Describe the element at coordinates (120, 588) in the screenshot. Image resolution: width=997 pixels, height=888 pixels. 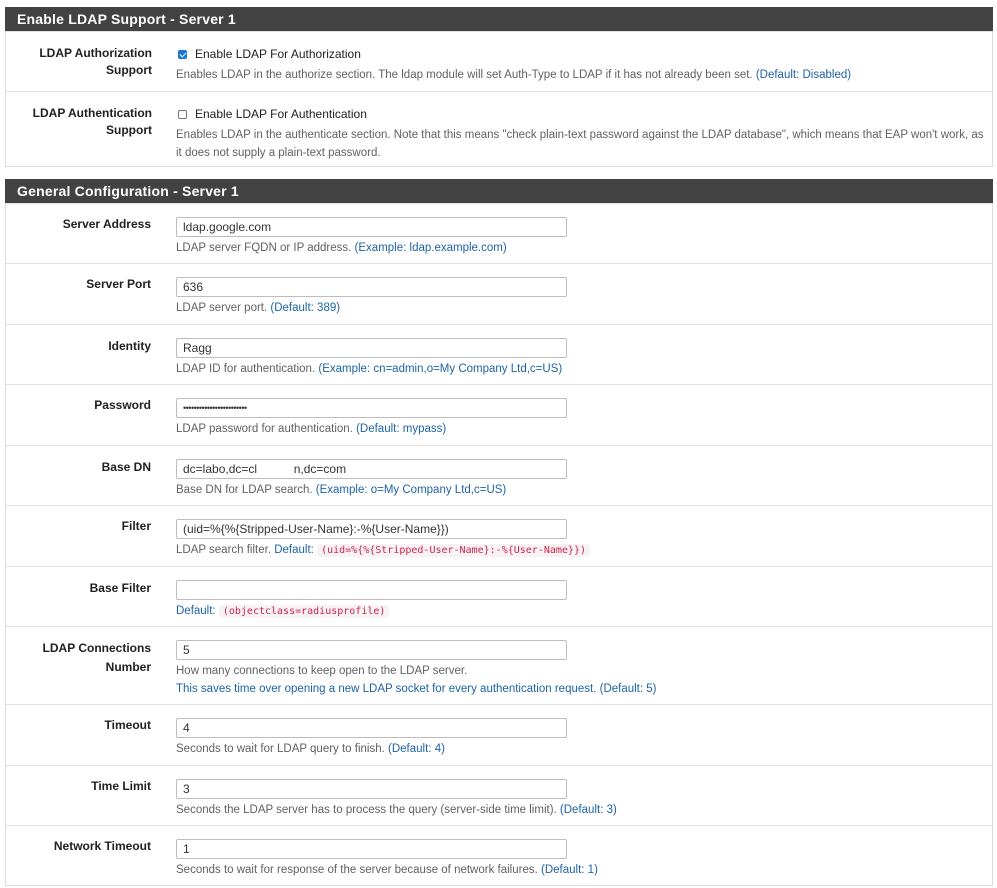
I see `base-filter-label: Base Filter` at that location.